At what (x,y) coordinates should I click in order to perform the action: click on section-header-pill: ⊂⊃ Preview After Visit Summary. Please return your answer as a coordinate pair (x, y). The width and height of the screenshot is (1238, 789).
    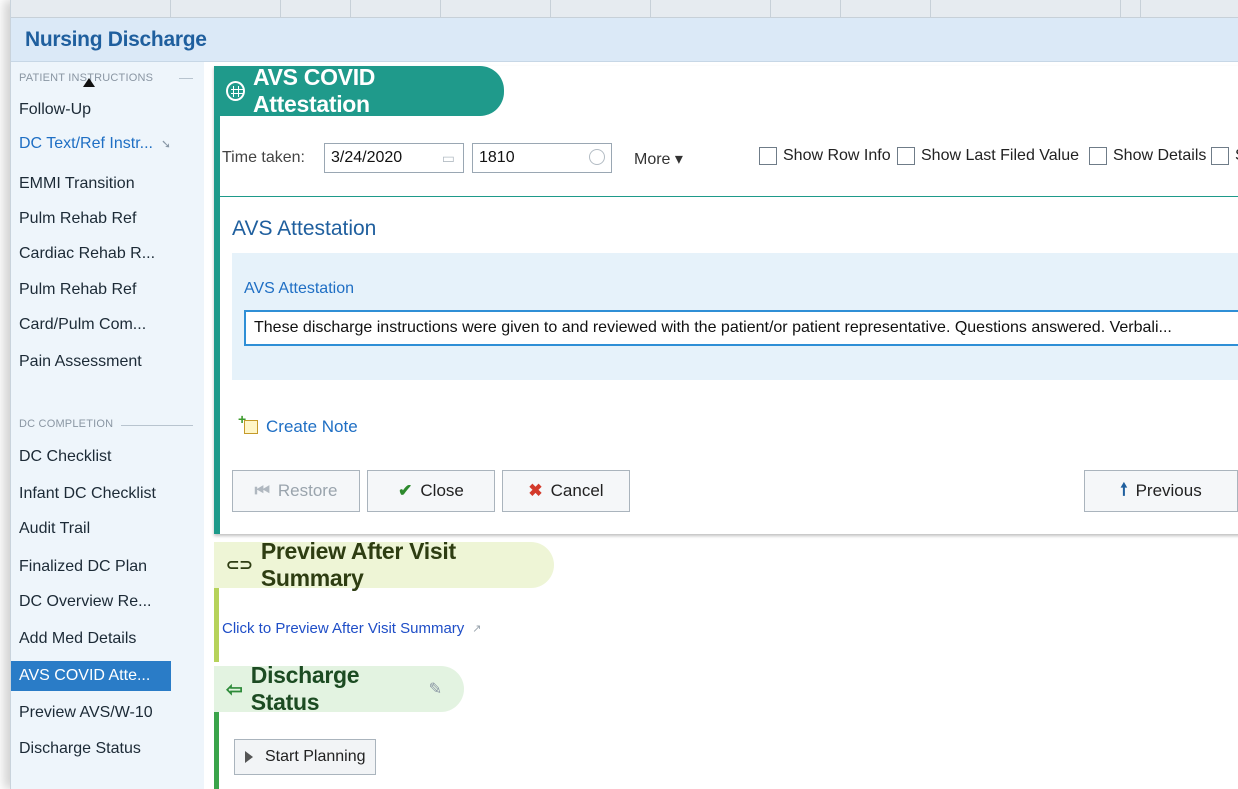
    Looking at the image, I should click on (384, 564).